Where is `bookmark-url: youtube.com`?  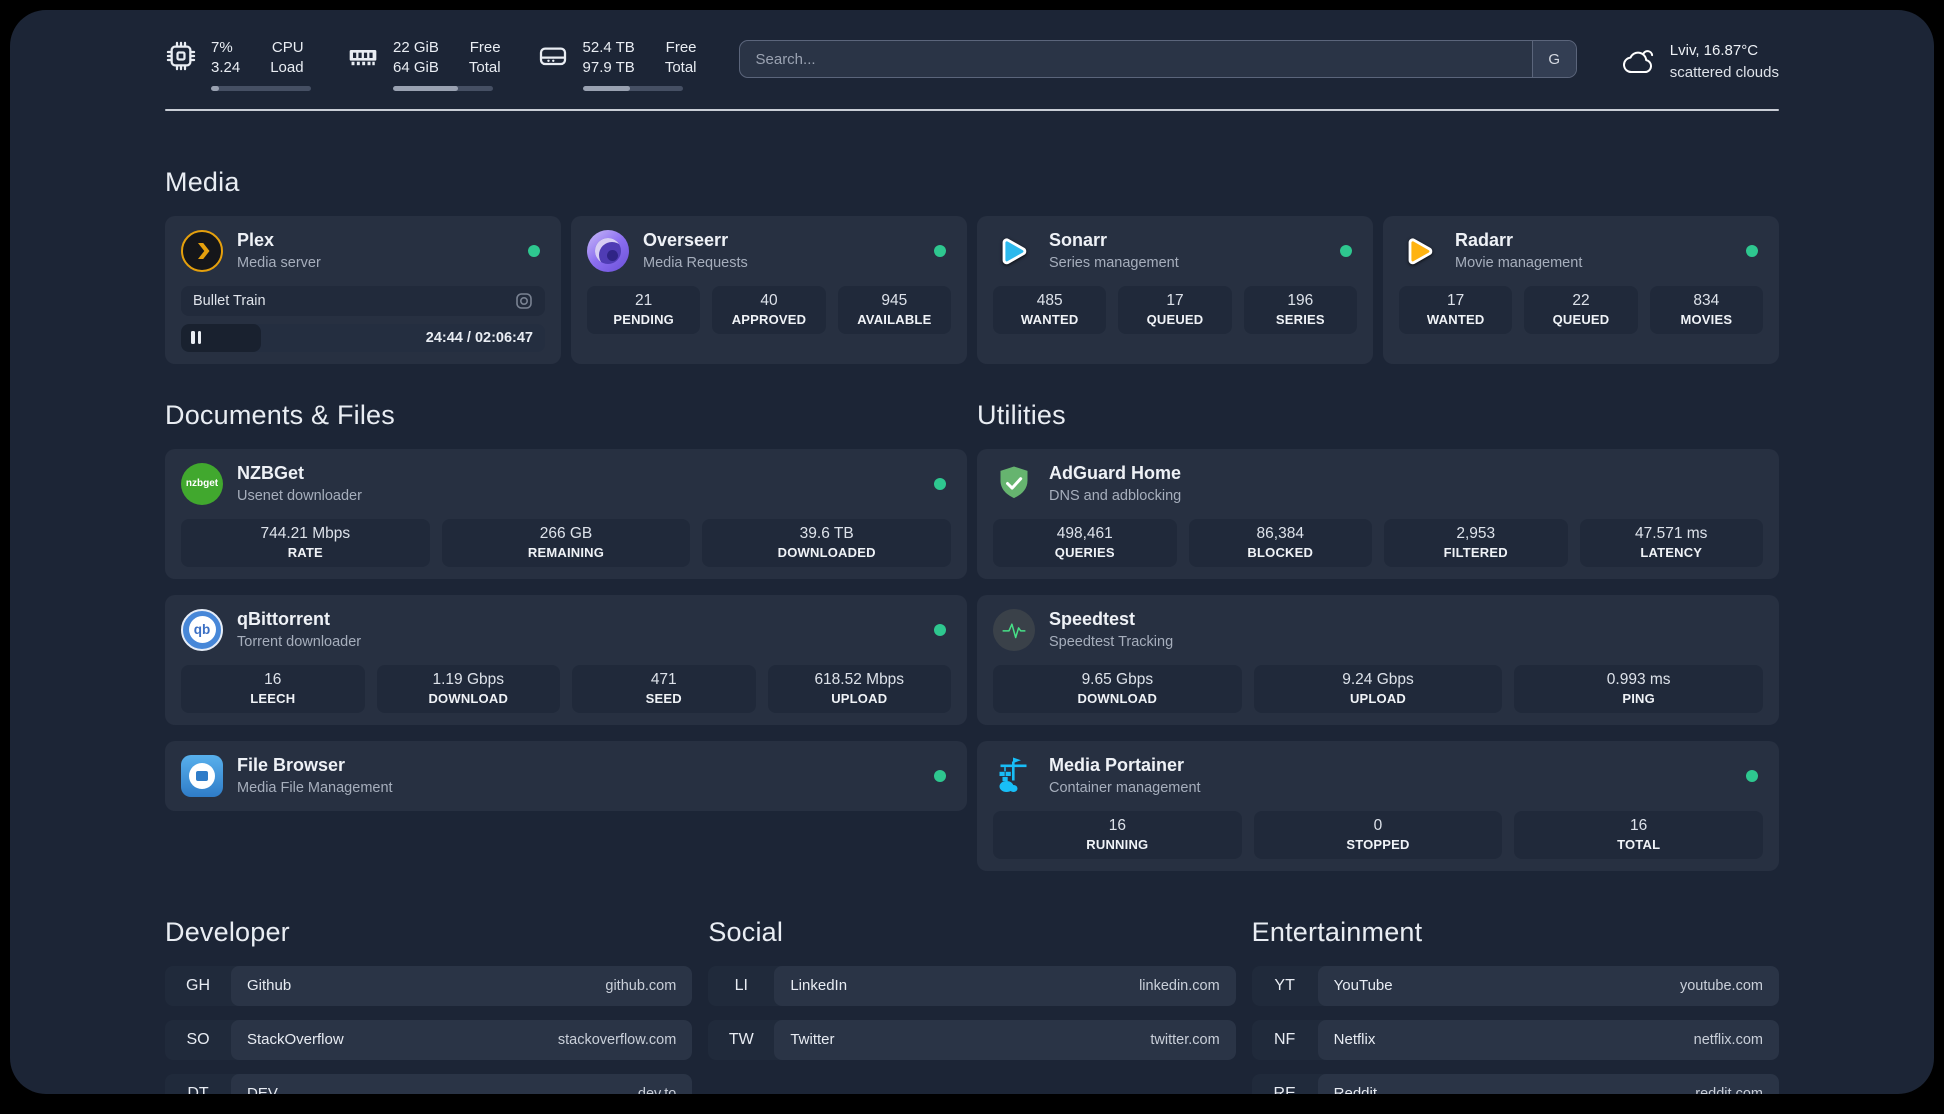
bookmark-url: youtube.com is located at coordinates (1721, 985).